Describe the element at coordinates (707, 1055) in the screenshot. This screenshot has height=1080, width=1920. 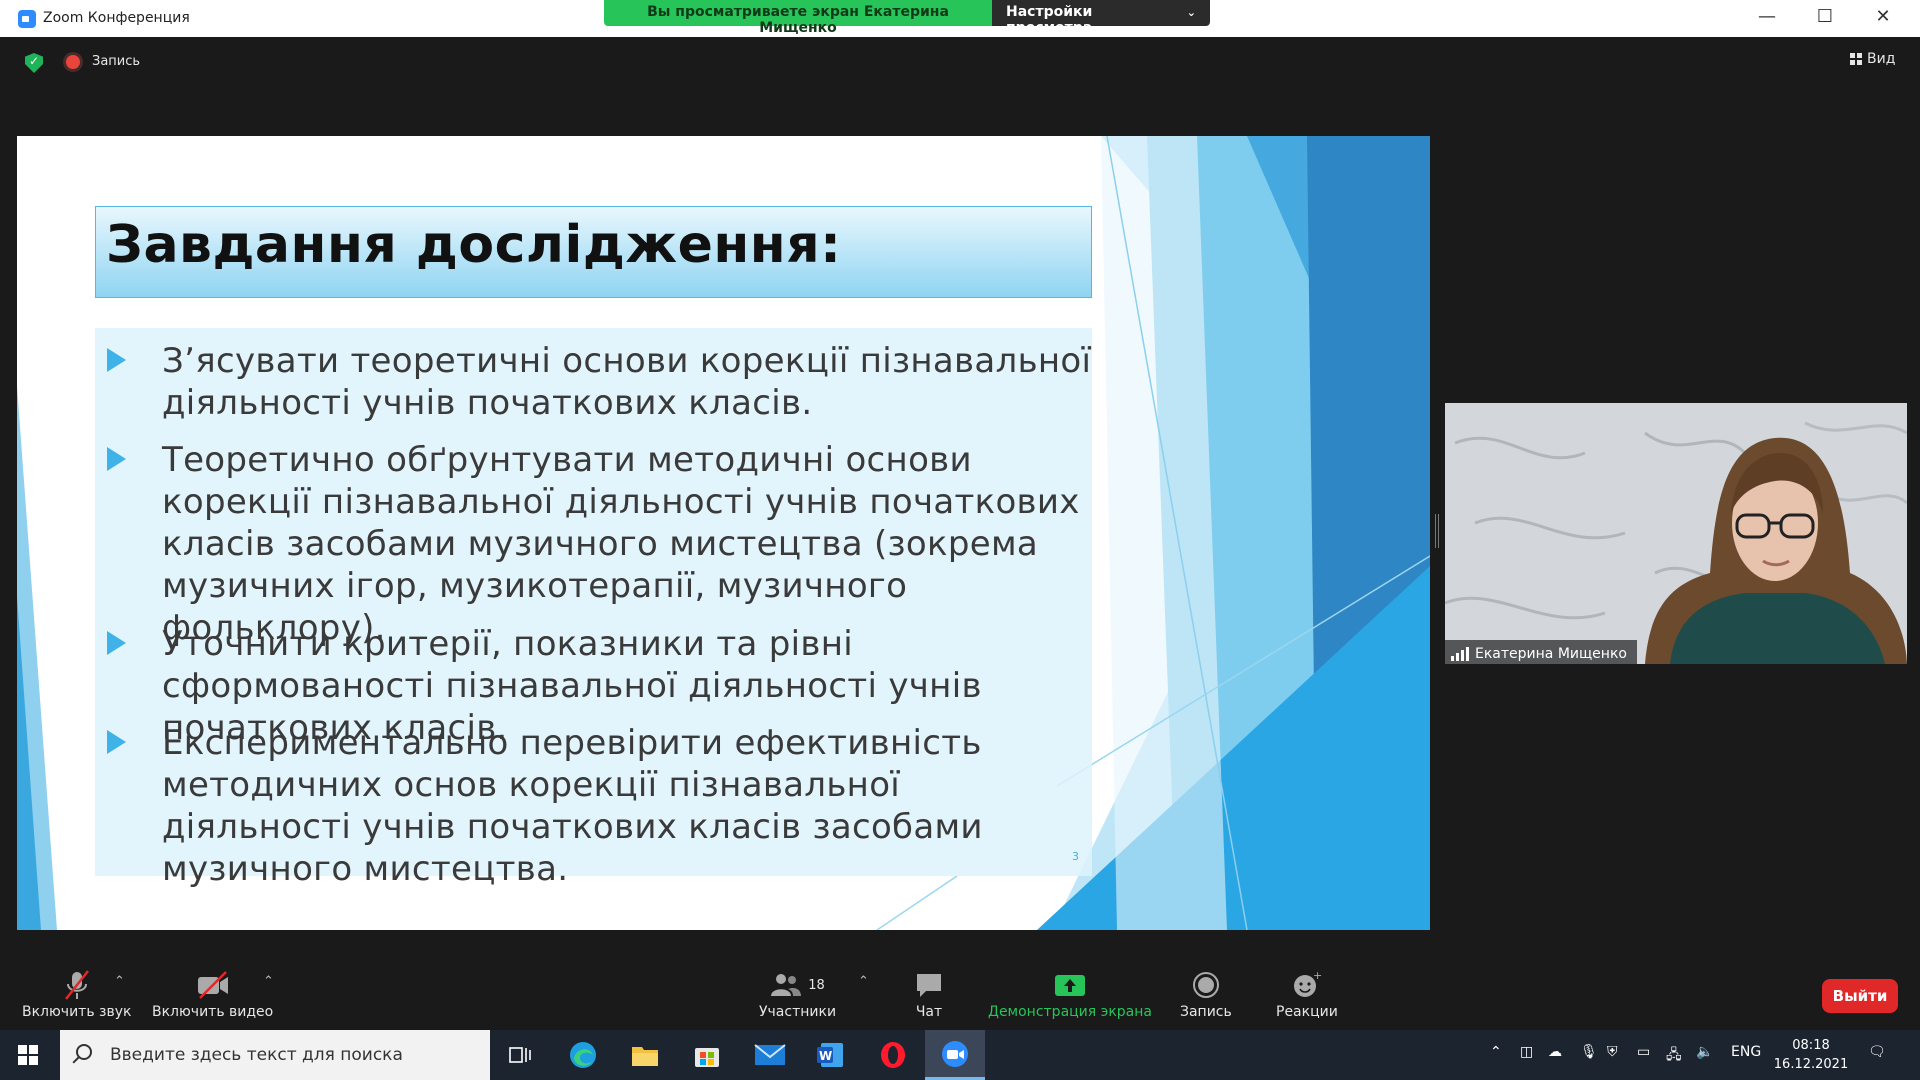
I see `microsoft-store-icon` at that location.